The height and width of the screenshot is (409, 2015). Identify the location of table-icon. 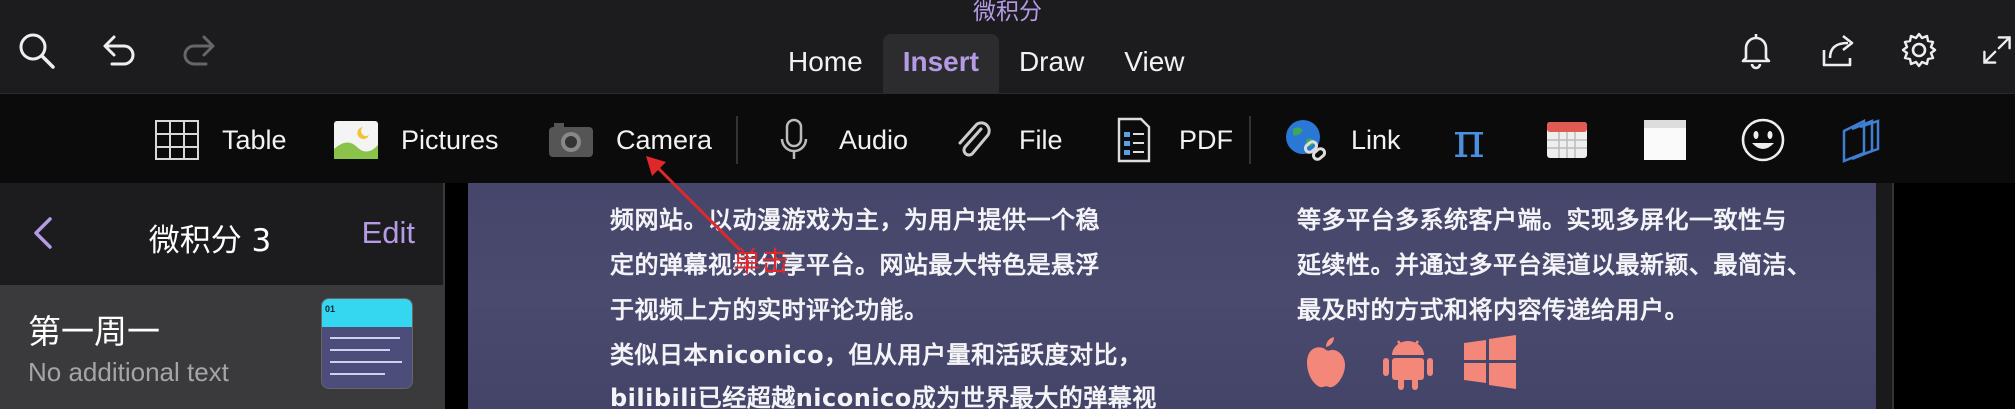
(177, 140).